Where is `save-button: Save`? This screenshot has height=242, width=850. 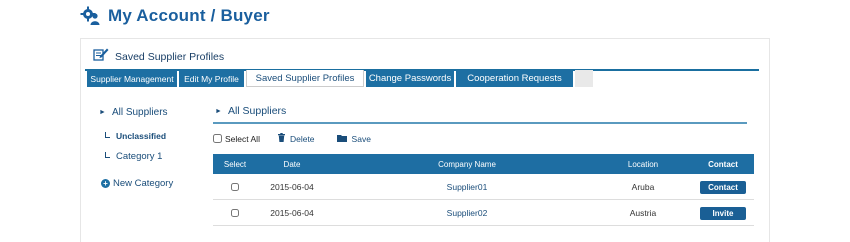
save-button: Save is located at coordinates (353, 139).